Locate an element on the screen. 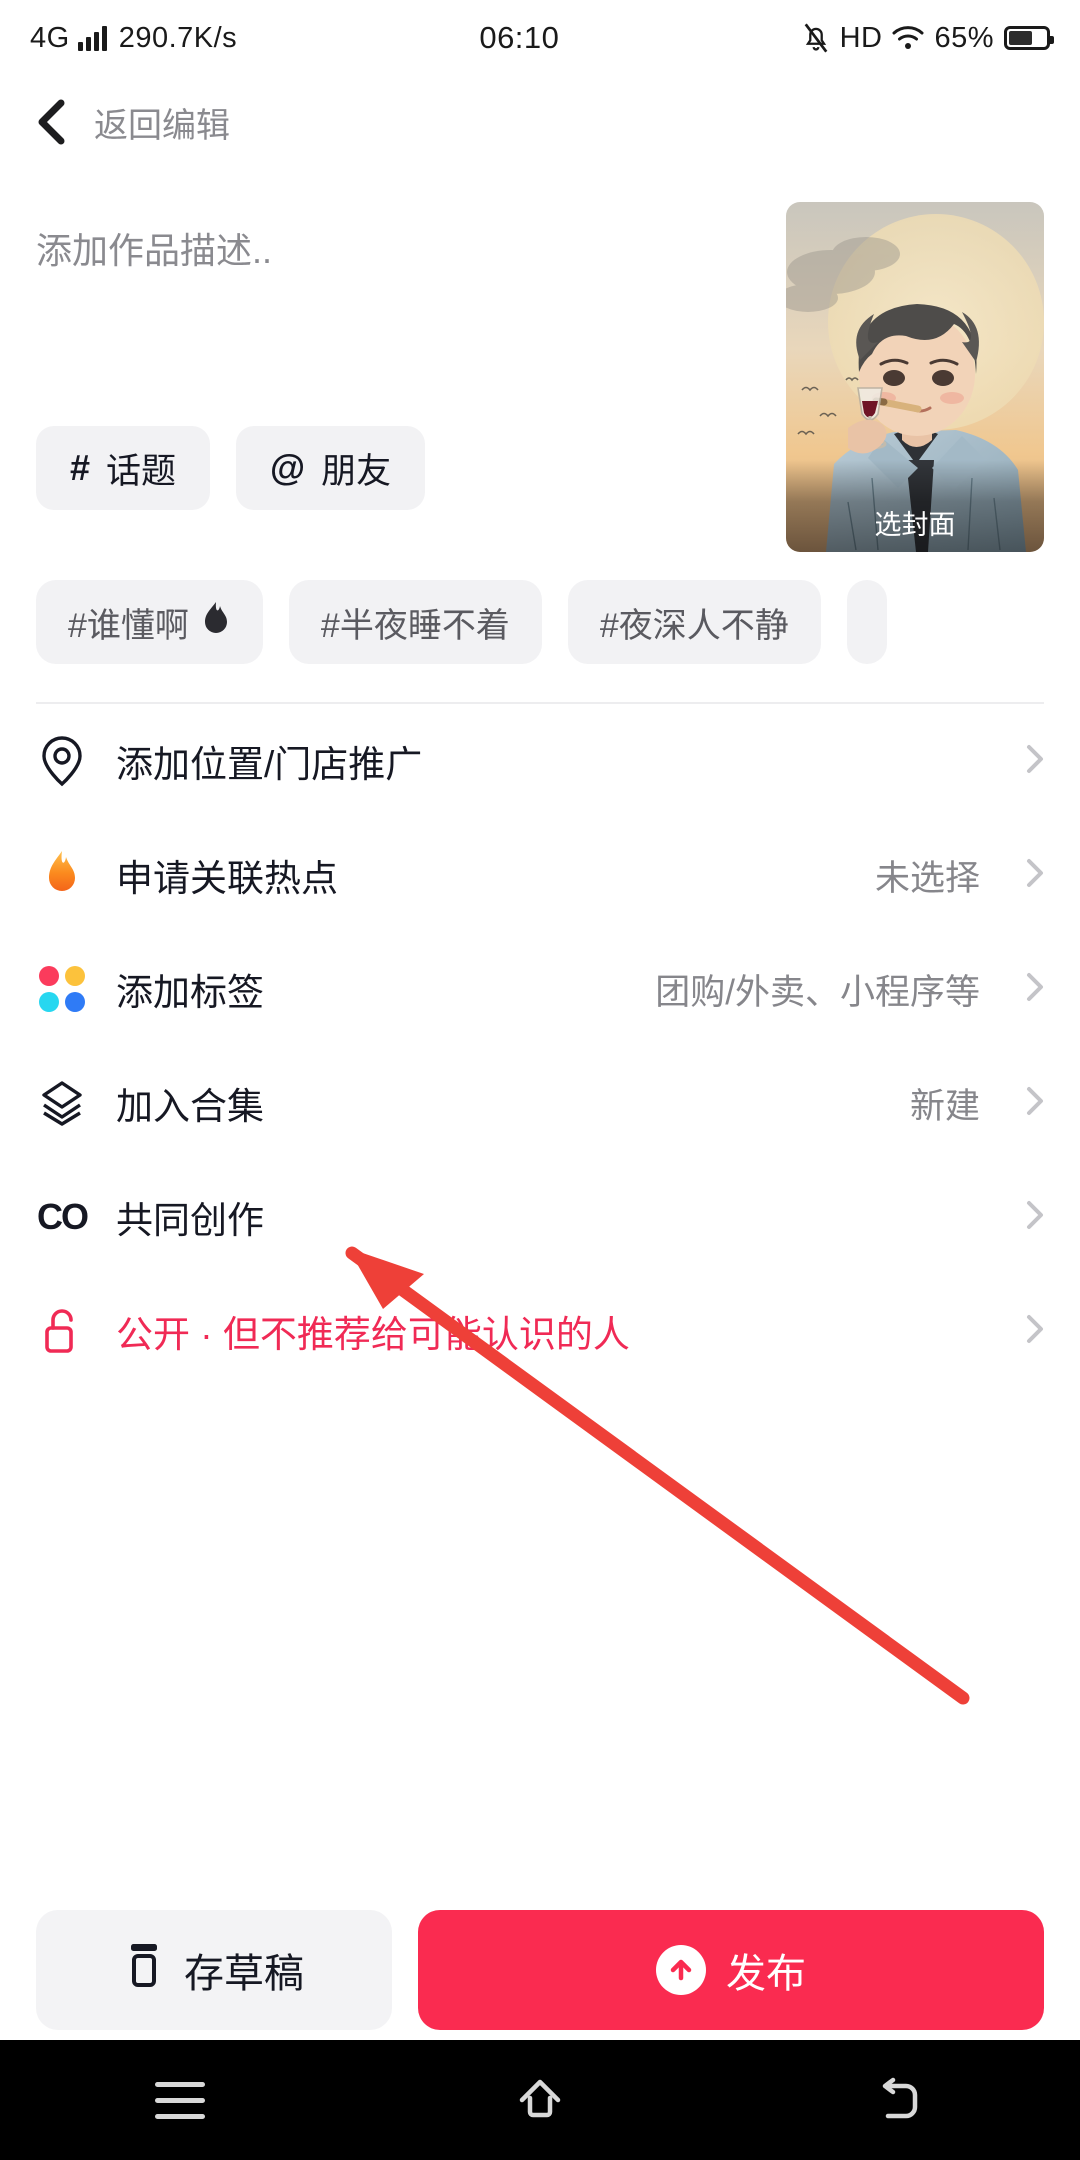  suggested-tag-strip: #谁懂啊 #半夜睡不着 #夜深人不静 is located at coordinates (540, 608).